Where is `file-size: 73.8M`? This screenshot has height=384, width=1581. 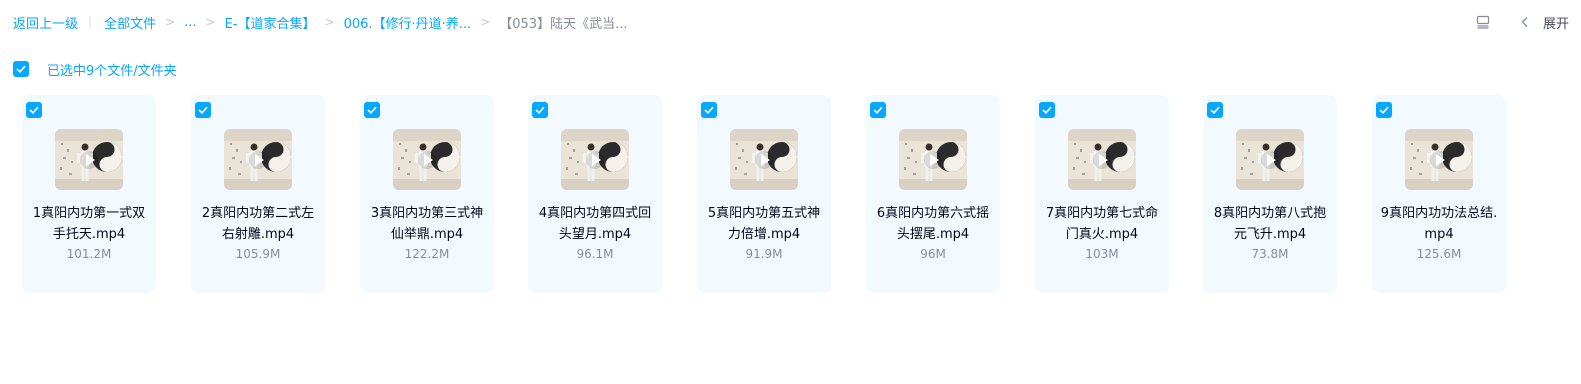 file-size: 73.8M is located at coordinates (1270, 254).